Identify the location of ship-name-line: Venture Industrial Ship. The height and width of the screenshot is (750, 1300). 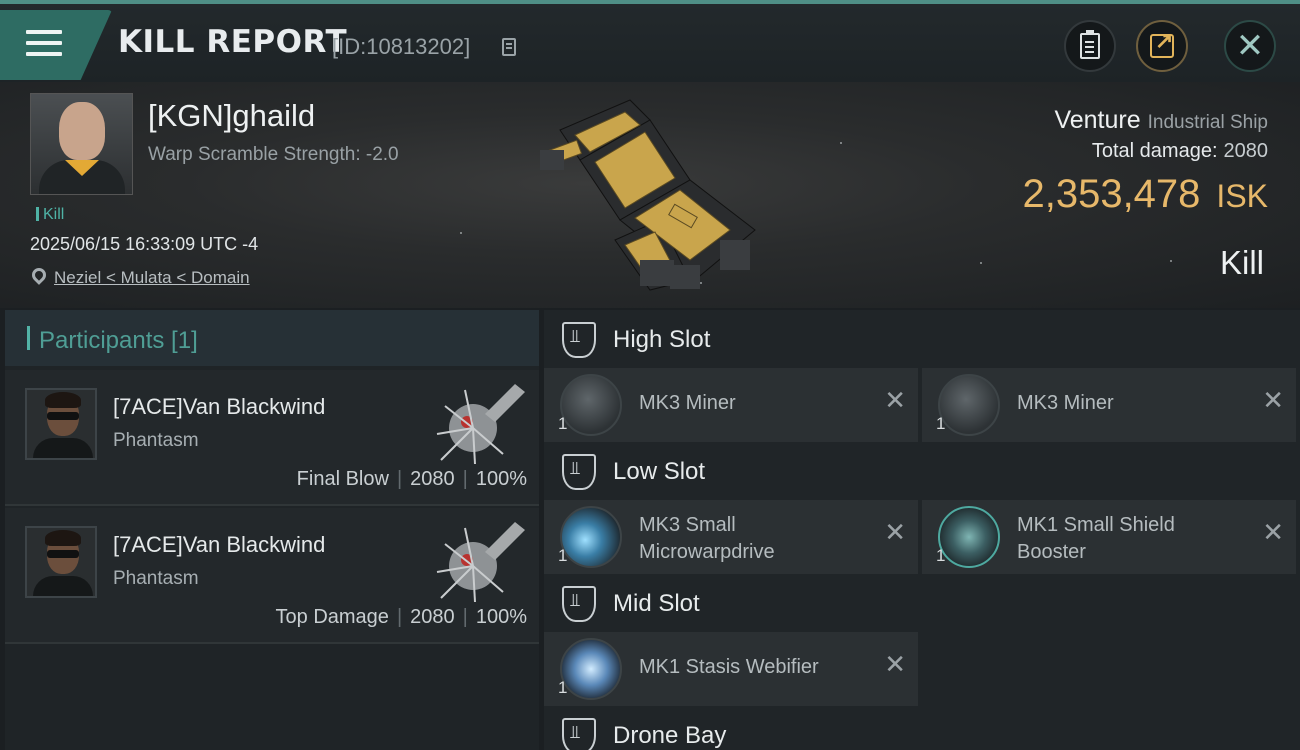
(1161, 120).